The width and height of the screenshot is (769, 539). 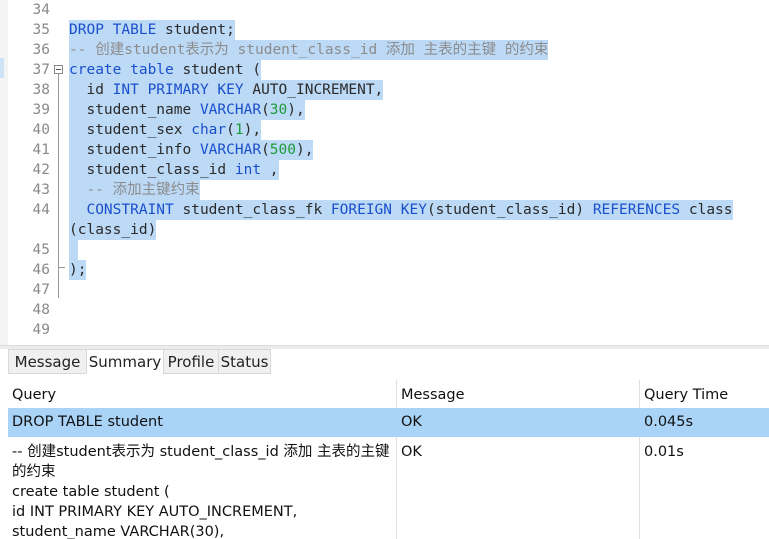 What do you see at coordinates (125, 361) in the screenshot?
I see `tab-summary: Summary` at bounding box center [125, 361].